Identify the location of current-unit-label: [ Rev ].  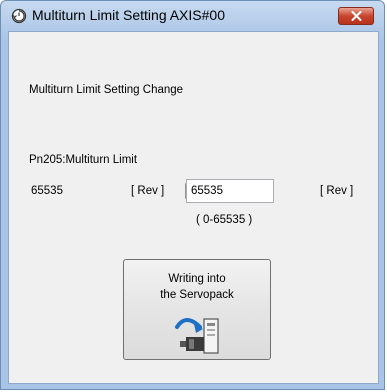
(148, 191).